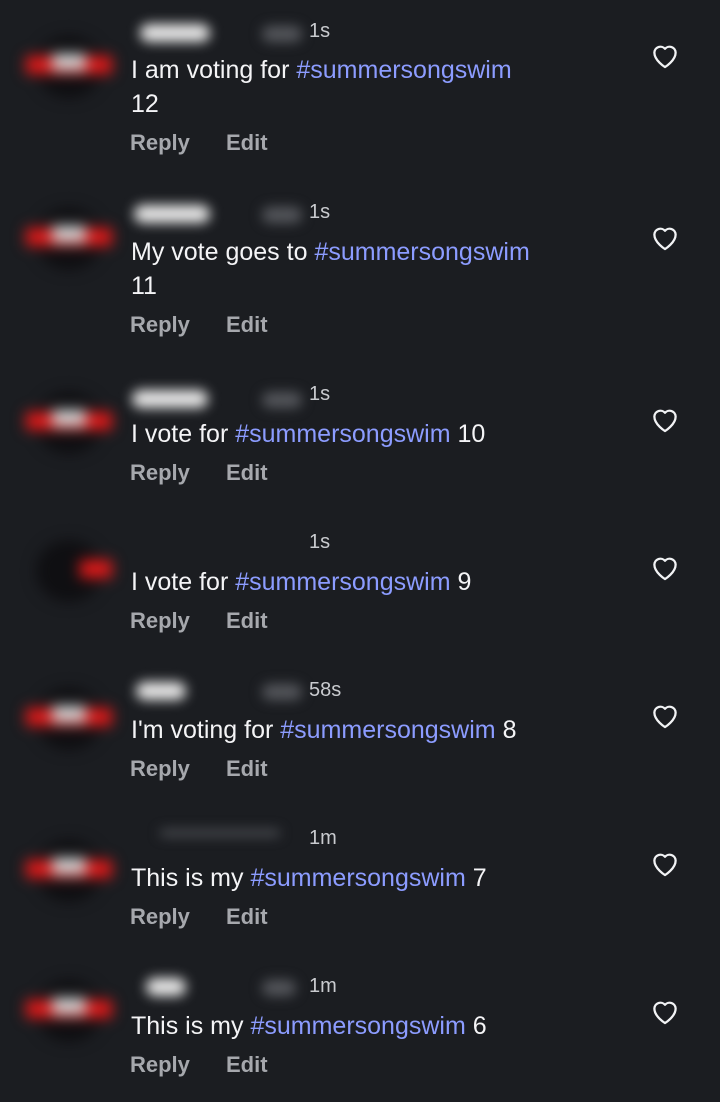 This screenshot has width=720, height=1102. Describe the element at coordinates (461, 582) in the screenshot. I see `comment-text-suffix: 9` at that location.